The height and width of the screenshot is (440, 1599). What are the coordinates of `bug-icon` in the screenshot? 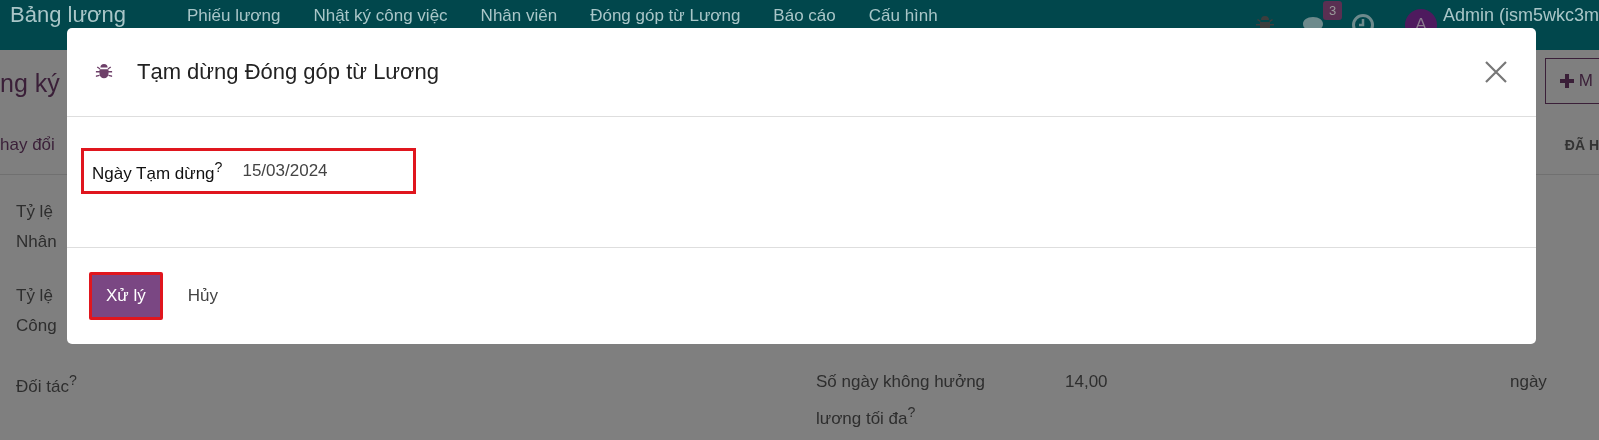 It's located at (104, 72).